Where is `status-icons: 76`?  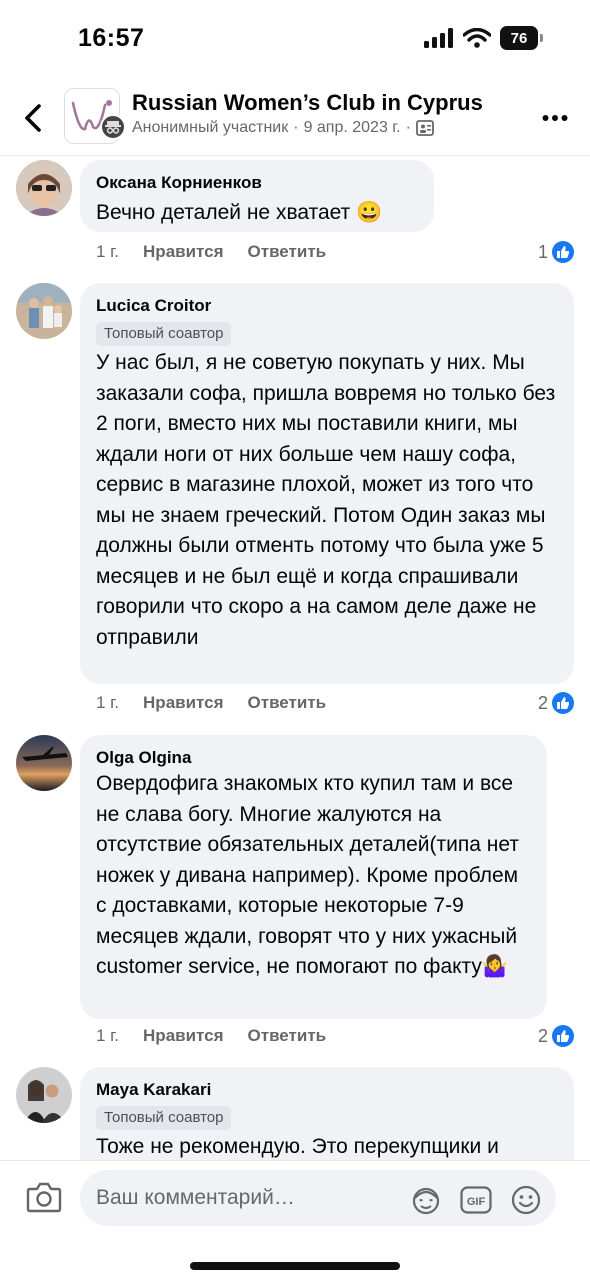
status-icons: 76 is located at coordinates (483, 38).